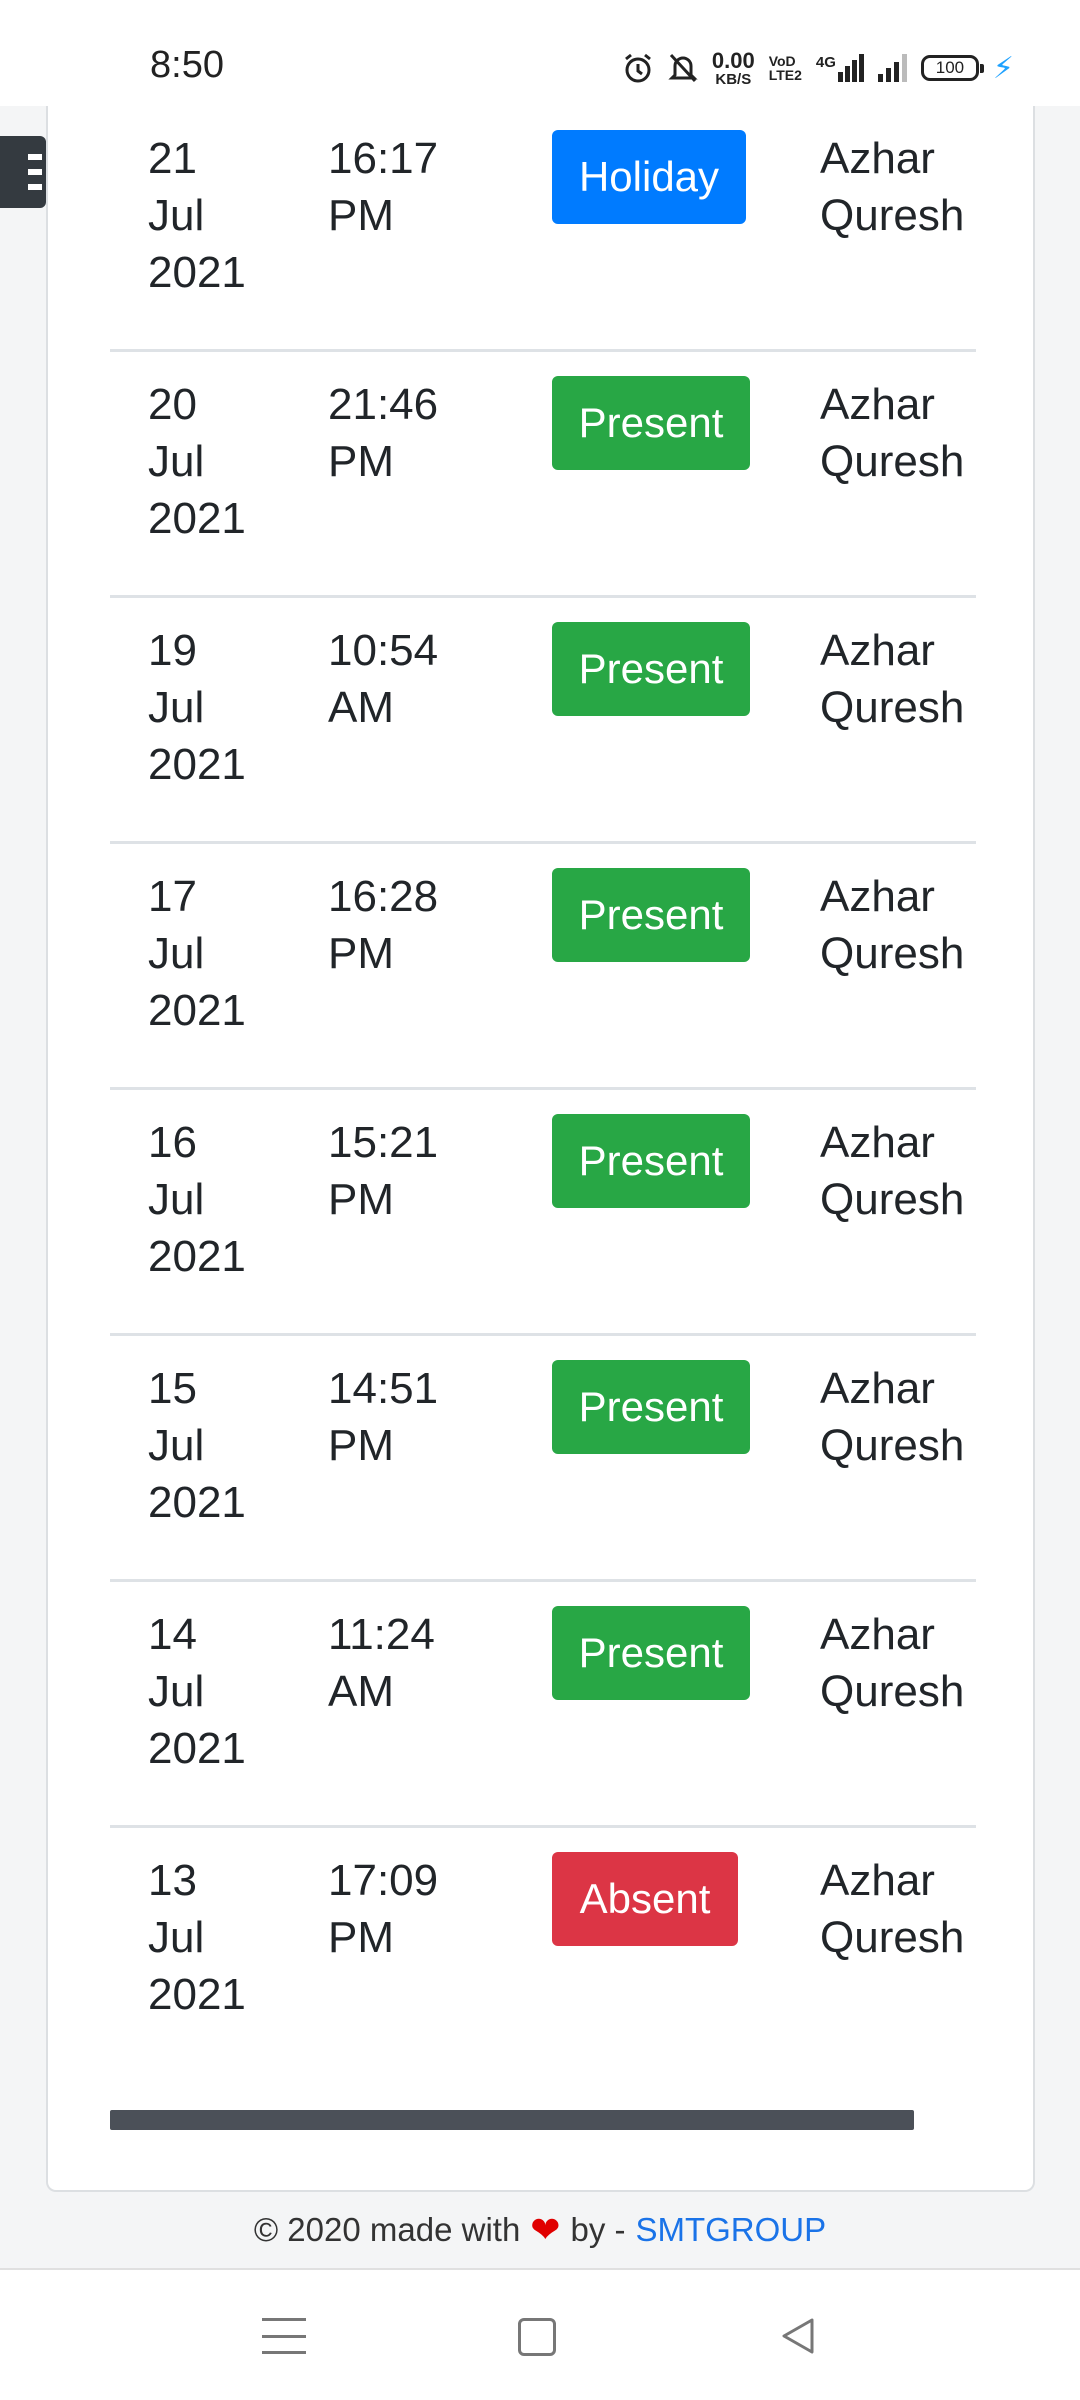 Image resolution: width=1080 pixels, height=2400 pixels. What do you see at coordinates (543, 967) in the screenshot?
I see `table-row: 17 Jul 2021 16:28 PM Present Azhar Quresh` at bounding box center [543, 967].